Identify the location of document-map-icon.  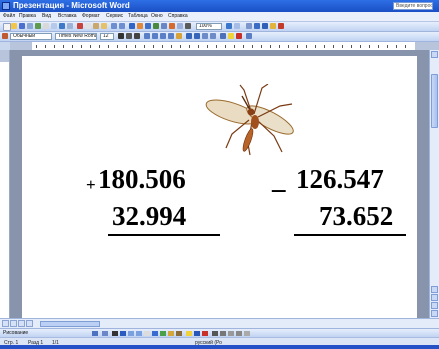
(180, 26).